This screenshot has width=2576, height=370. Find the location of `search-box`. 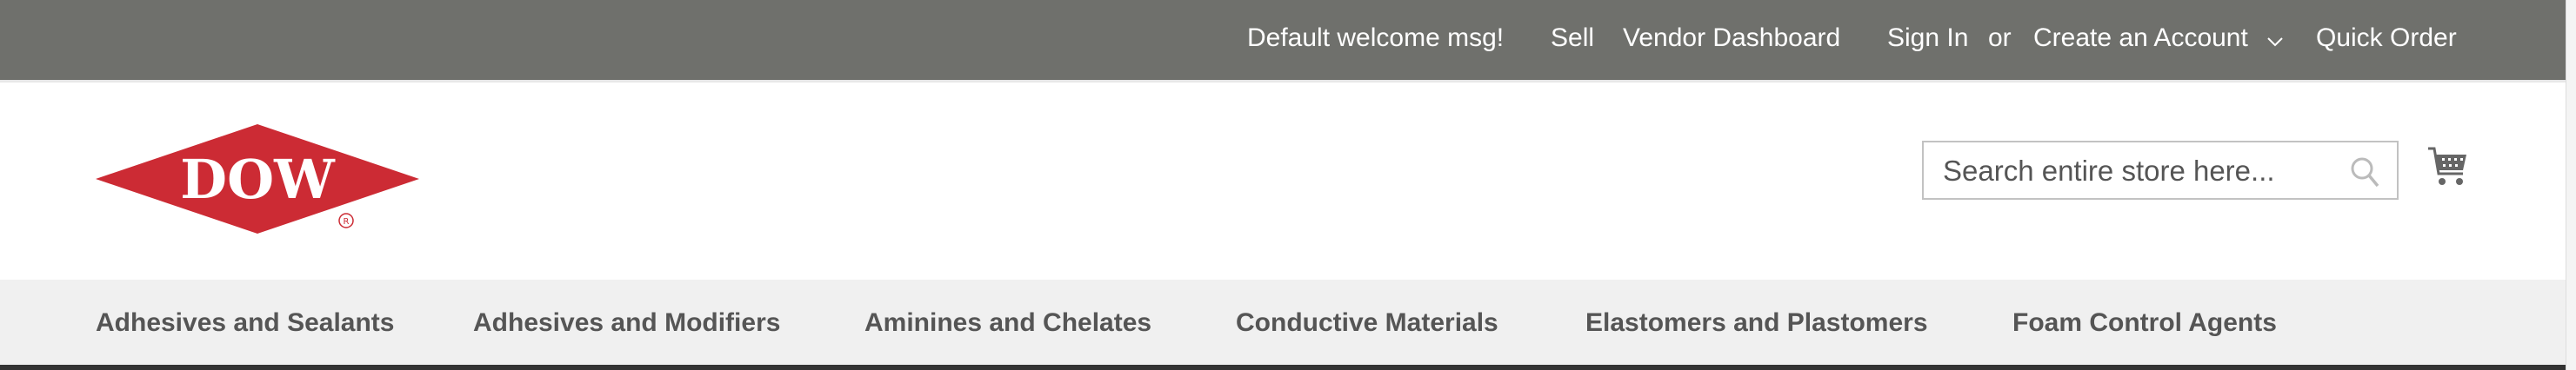

search-box is located at coordinates (2161, 170).